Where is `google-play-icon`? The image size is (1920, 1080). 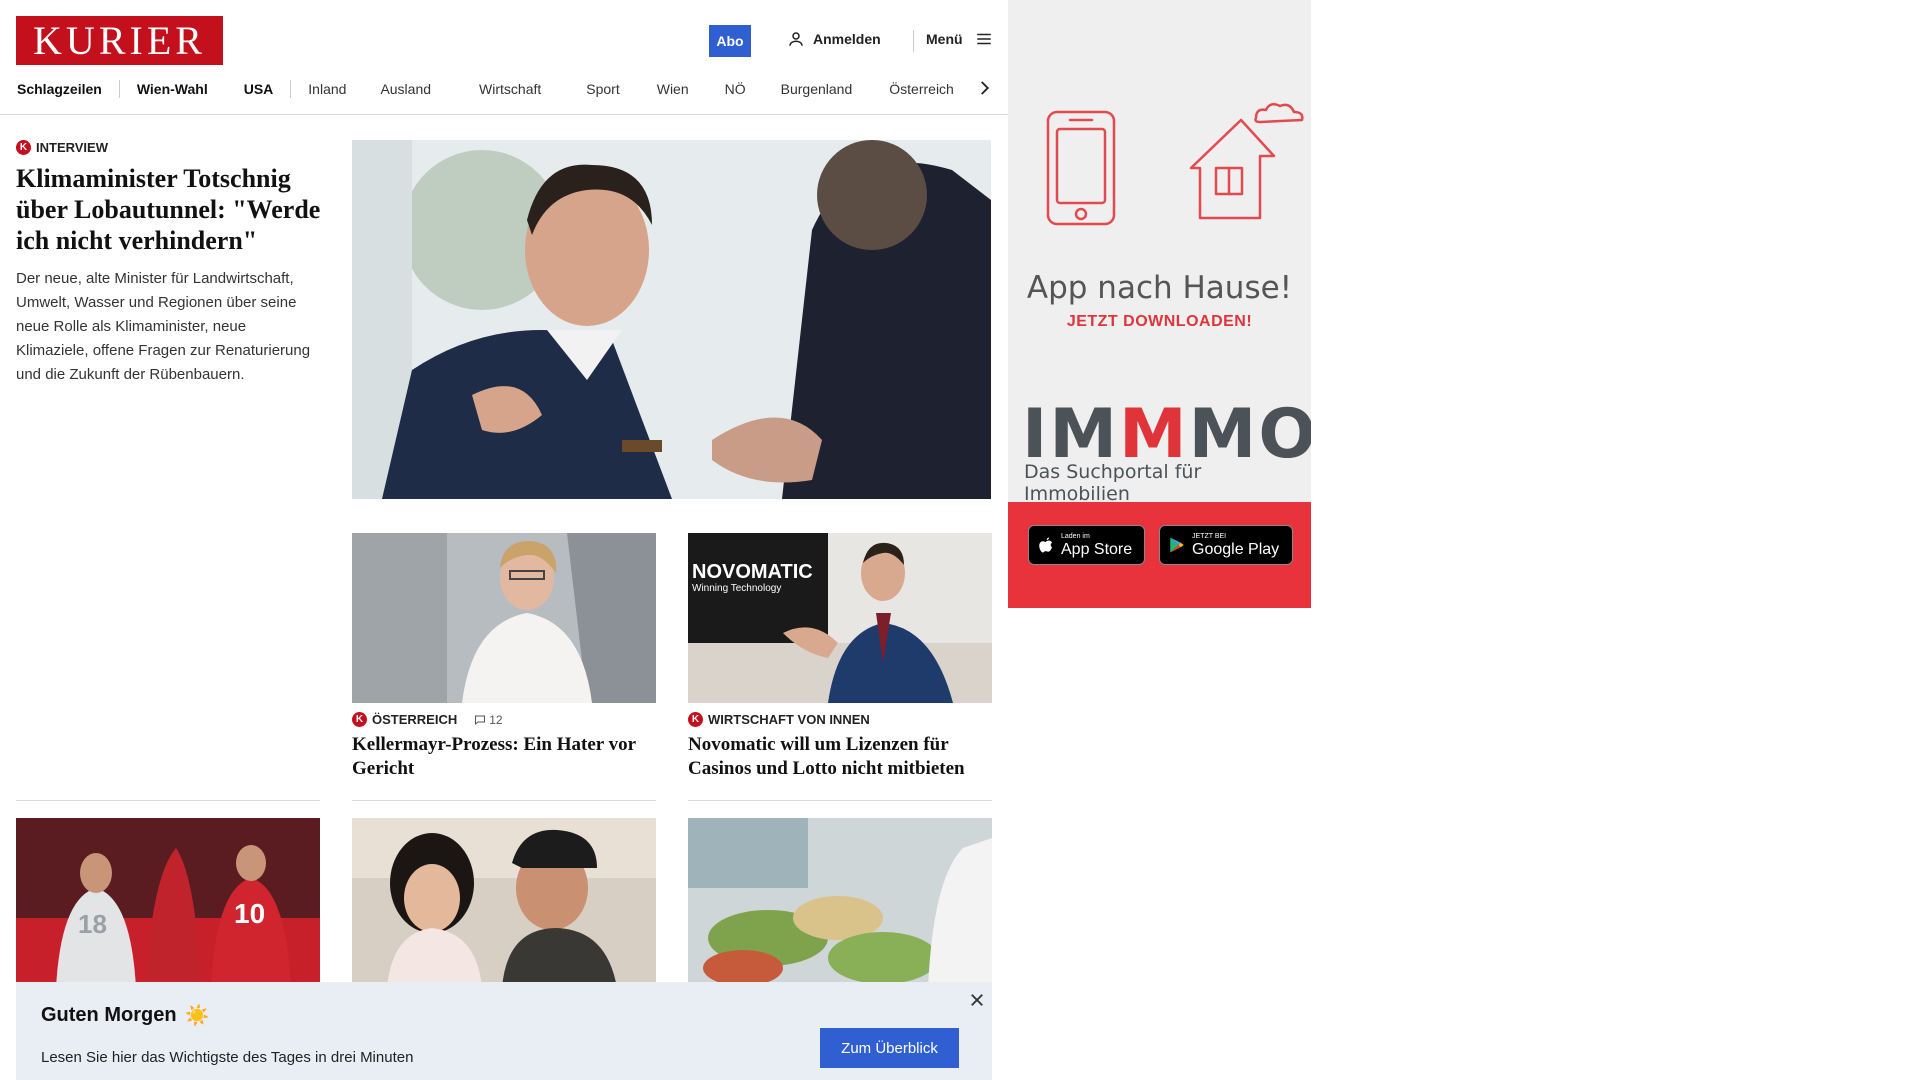 google-play-icon is located at coordinates (1177, 545).